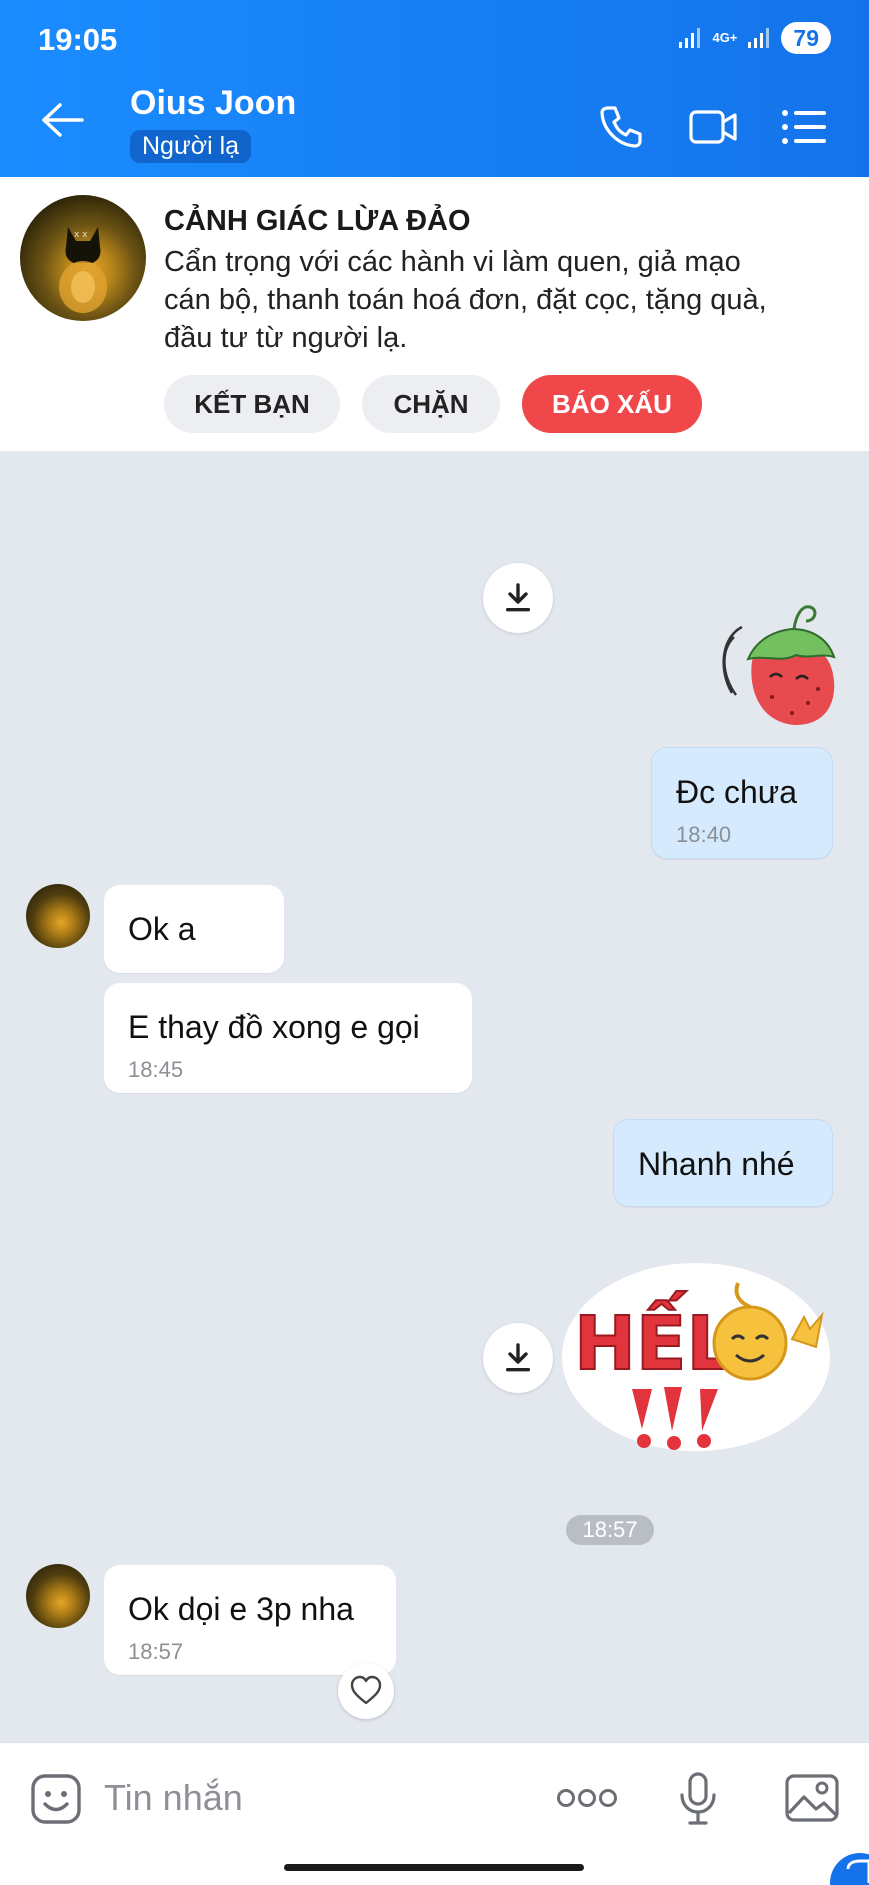 This screenshot has height=1885, width=869. Describe the element at coordinates (612, 404) in the screenshot. I see `report-button: BÁO XẤU` at that location.